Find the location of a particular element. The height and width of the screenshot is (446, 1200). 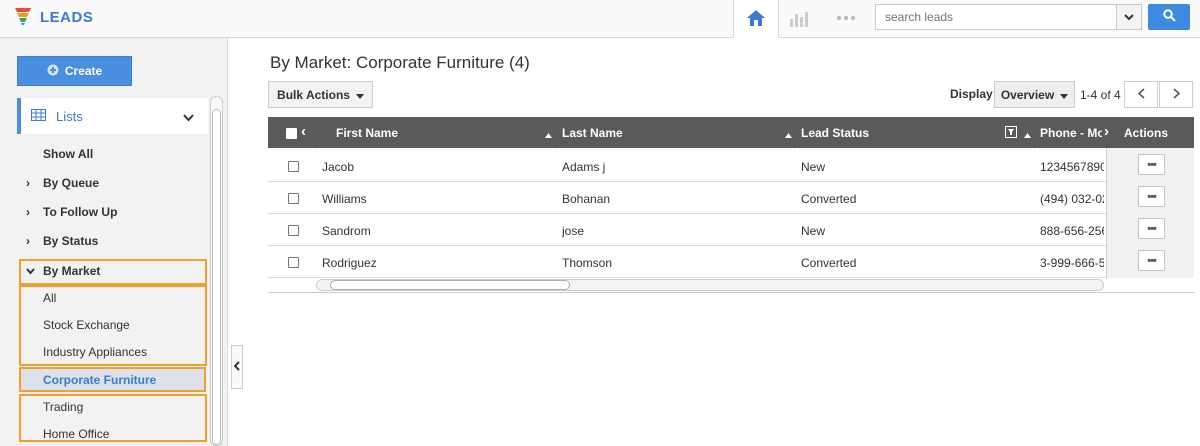

sidebar-item-by-queue: › By Queue is located at coordinates (62, 183).